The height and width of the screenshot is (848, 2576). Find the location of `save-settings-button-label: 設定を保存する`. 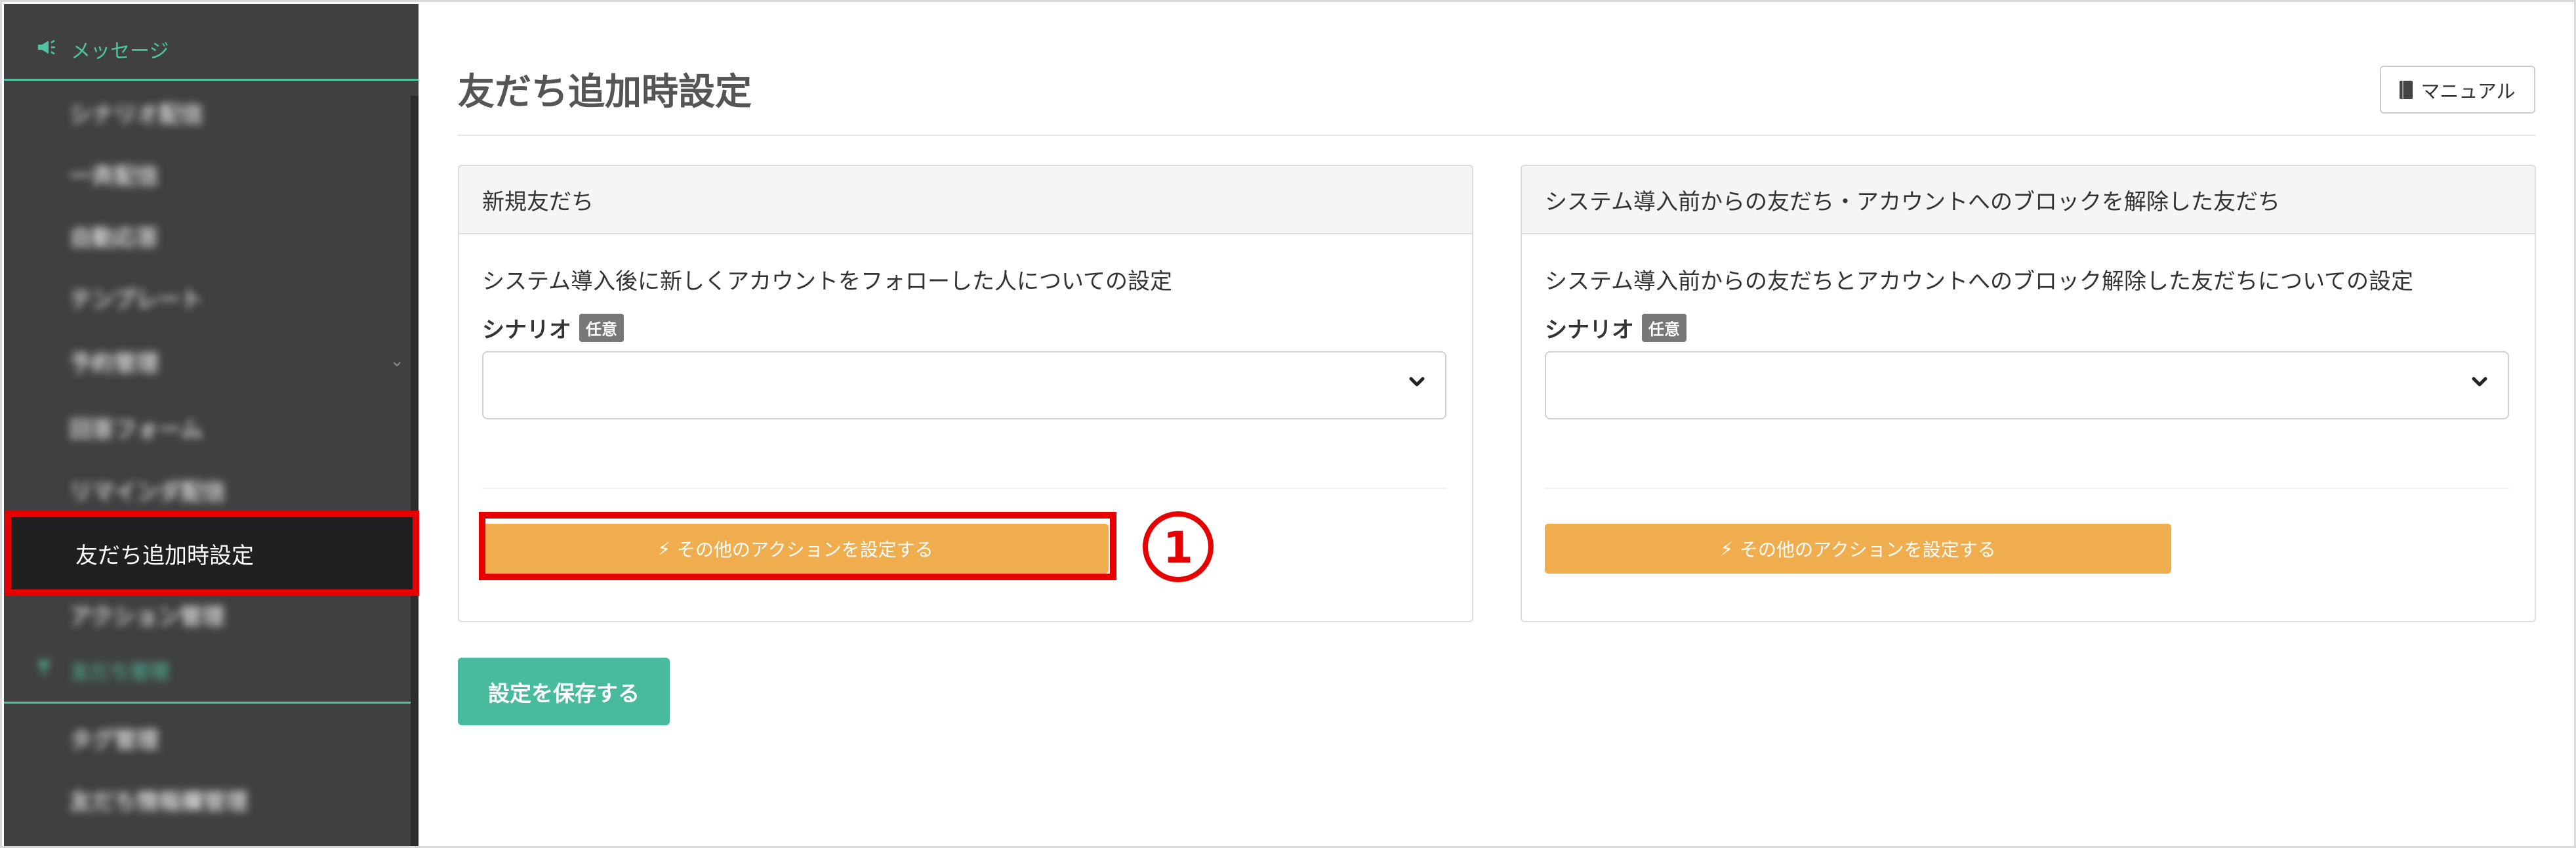

save-settings-button-label: 設定を保存する is located at coordinates (564, 693).